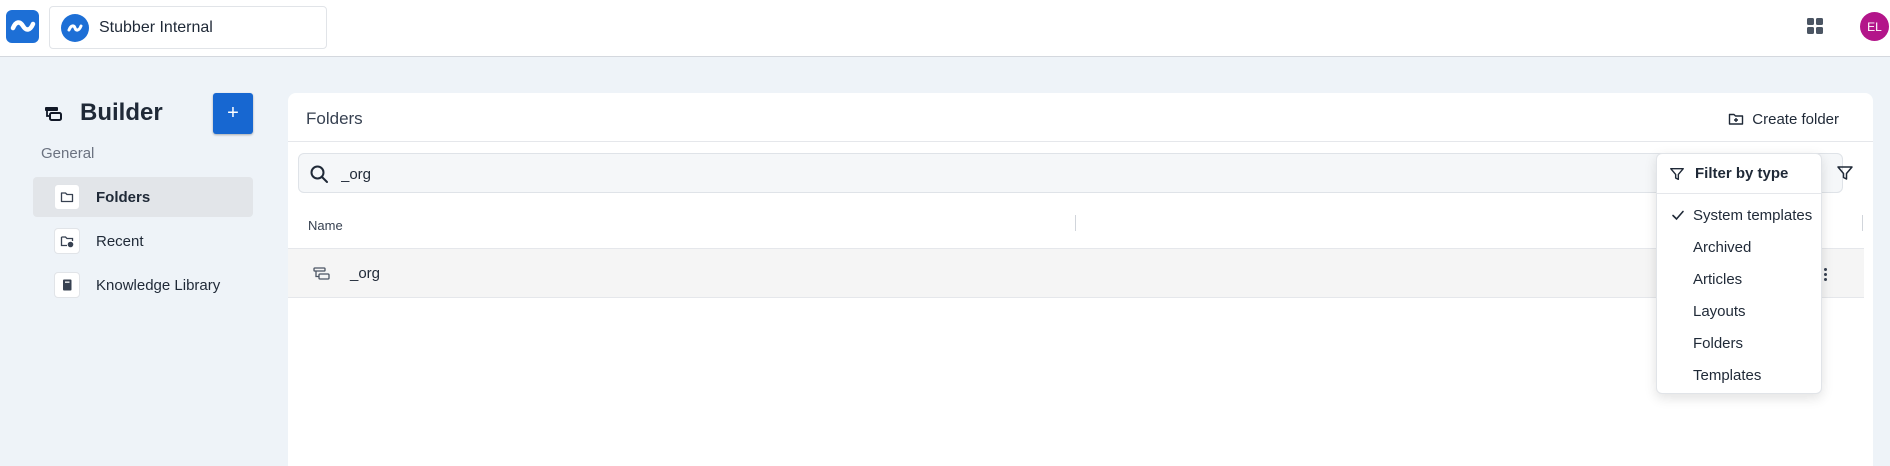 The width and height of the screenshot is (1890, 466). What do you see at coordinates (325, 225) in the screenshot?
I see `column-header-name: Name` at bounding box center [325, 225].